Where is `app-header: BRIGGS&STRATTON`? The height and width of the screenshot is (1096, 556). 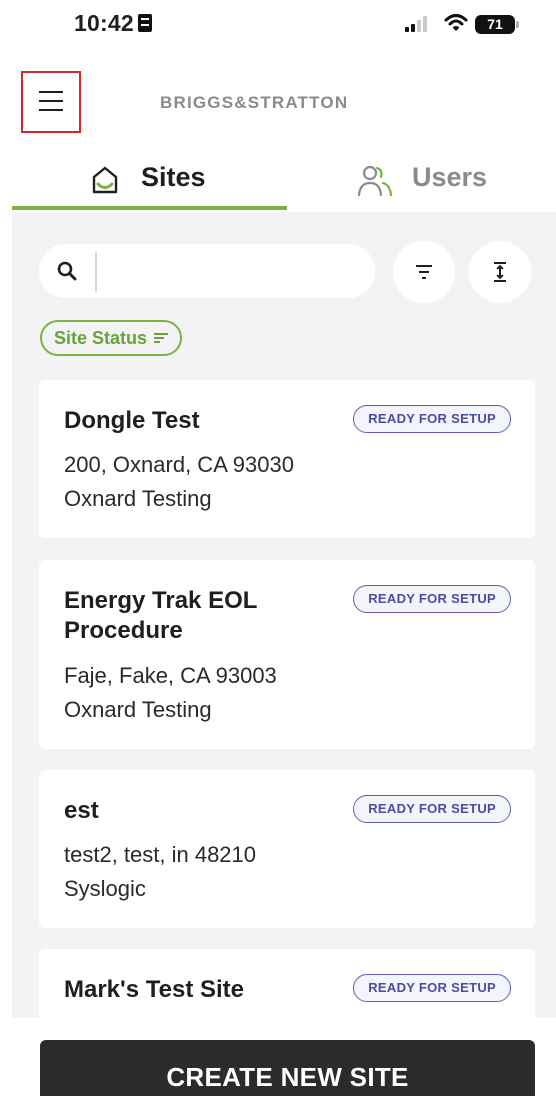
app-header: BRIGGS&STRATTON is located at coordinates (278, 100).